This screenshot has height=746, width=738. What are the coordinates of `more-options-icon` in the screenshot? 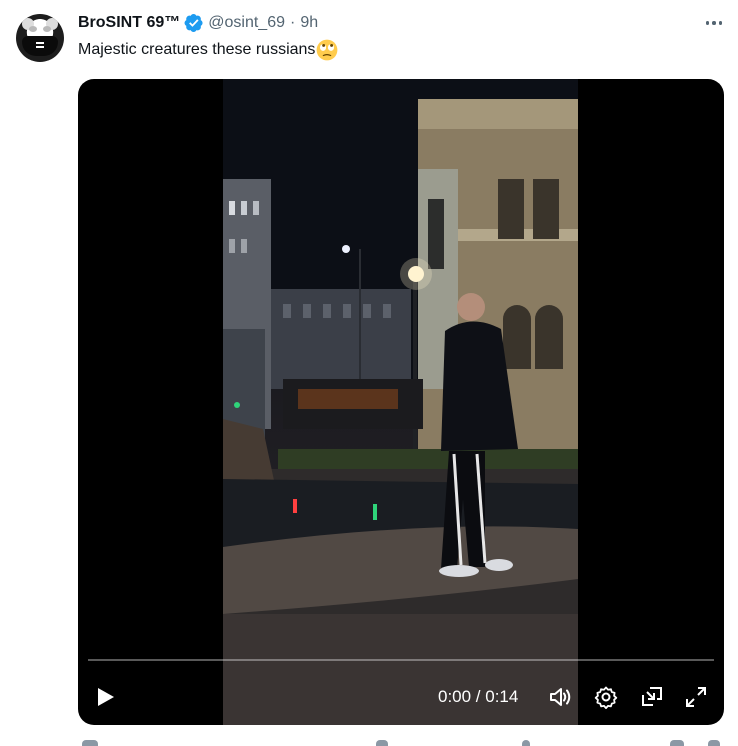 It's located at (714, 23).